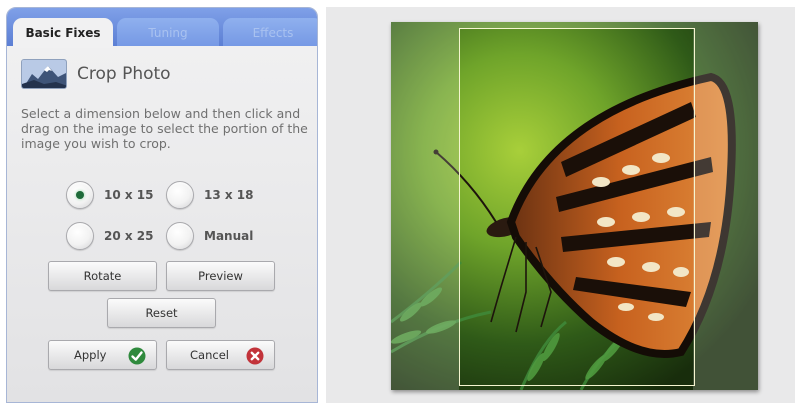 The width and height of the screenshot is (795, 403). Describe the element at coordinates (137, 356) in the screenshot. I see `checkmark-icon` at that location.